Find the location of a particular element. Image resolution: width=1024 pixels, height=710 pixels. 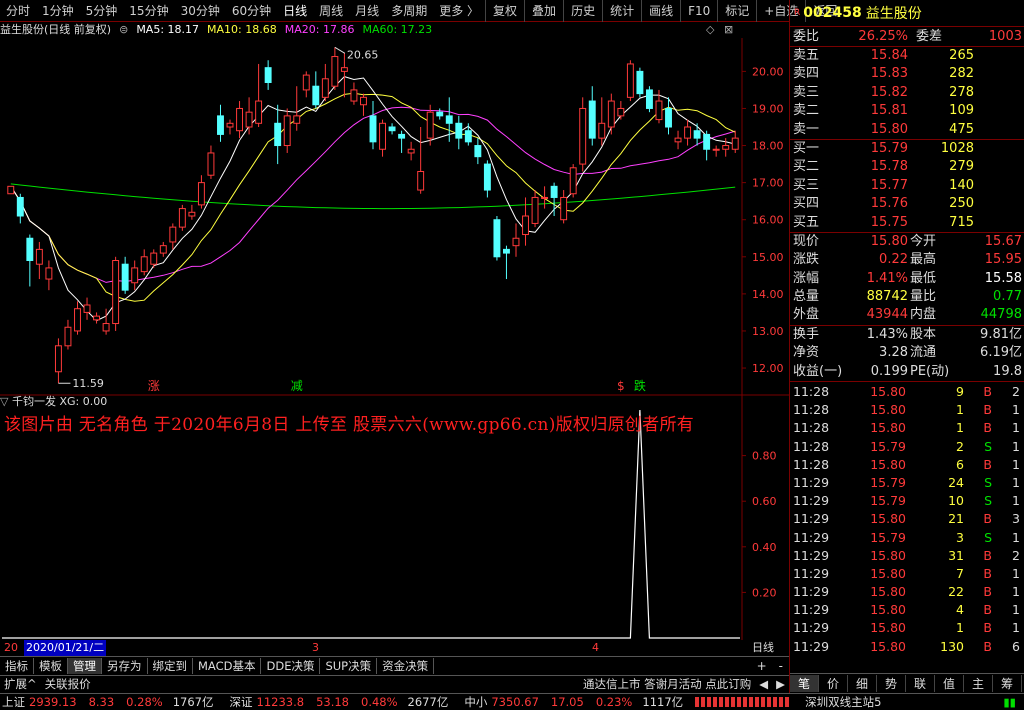

indicator-tab-4: 绑定到 is located at coordinates (170, 665).